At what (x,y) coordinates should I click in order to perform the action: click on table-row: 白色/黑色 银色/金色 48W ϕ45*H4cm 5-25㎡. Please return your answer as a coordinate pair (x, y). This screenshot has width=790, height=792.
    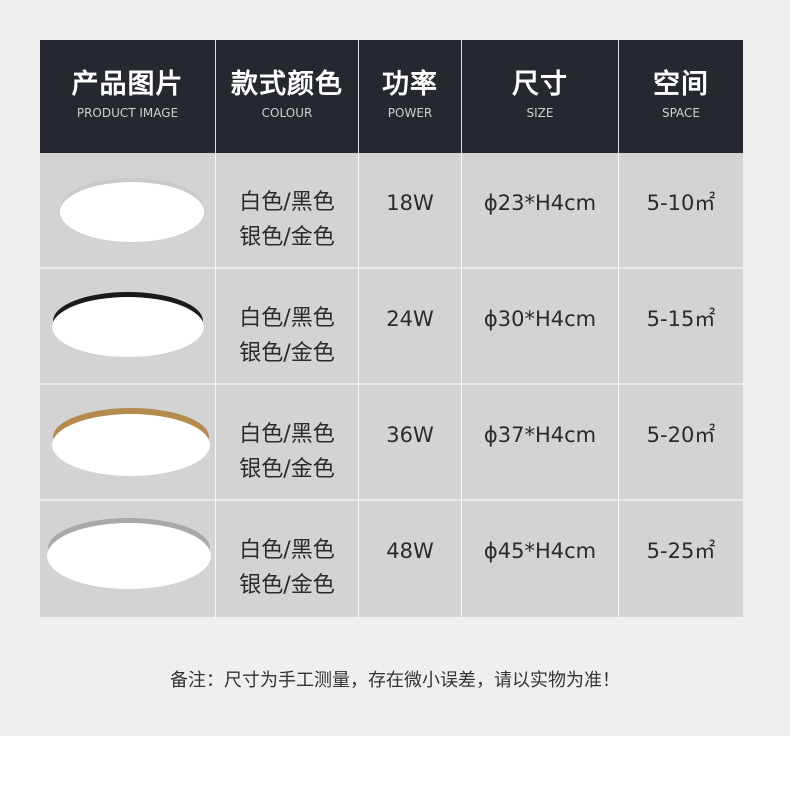
    Looking at the image, I should click on (391, 559).